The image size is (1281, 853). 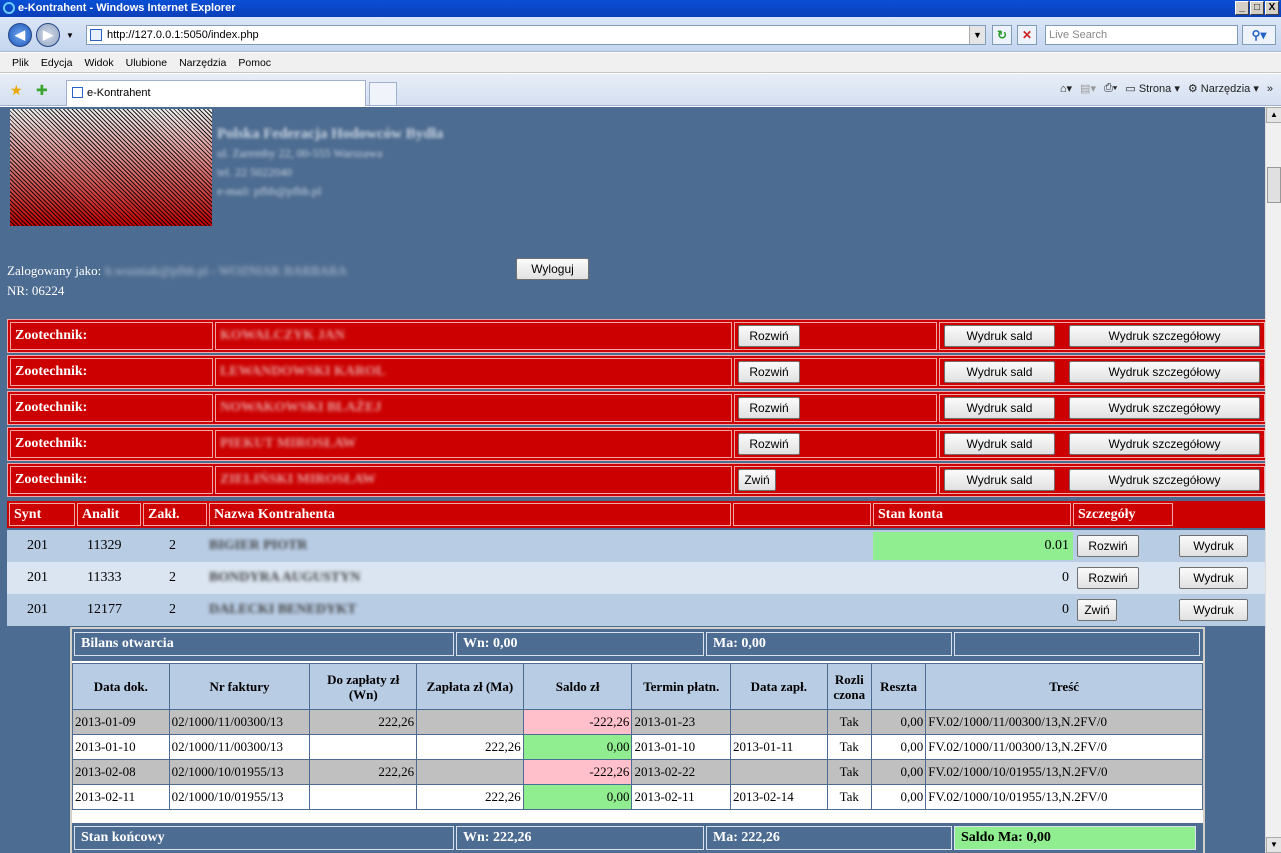 I want to click on col-name: Nazwa Kontrahenta, so click(x=470, y=514).